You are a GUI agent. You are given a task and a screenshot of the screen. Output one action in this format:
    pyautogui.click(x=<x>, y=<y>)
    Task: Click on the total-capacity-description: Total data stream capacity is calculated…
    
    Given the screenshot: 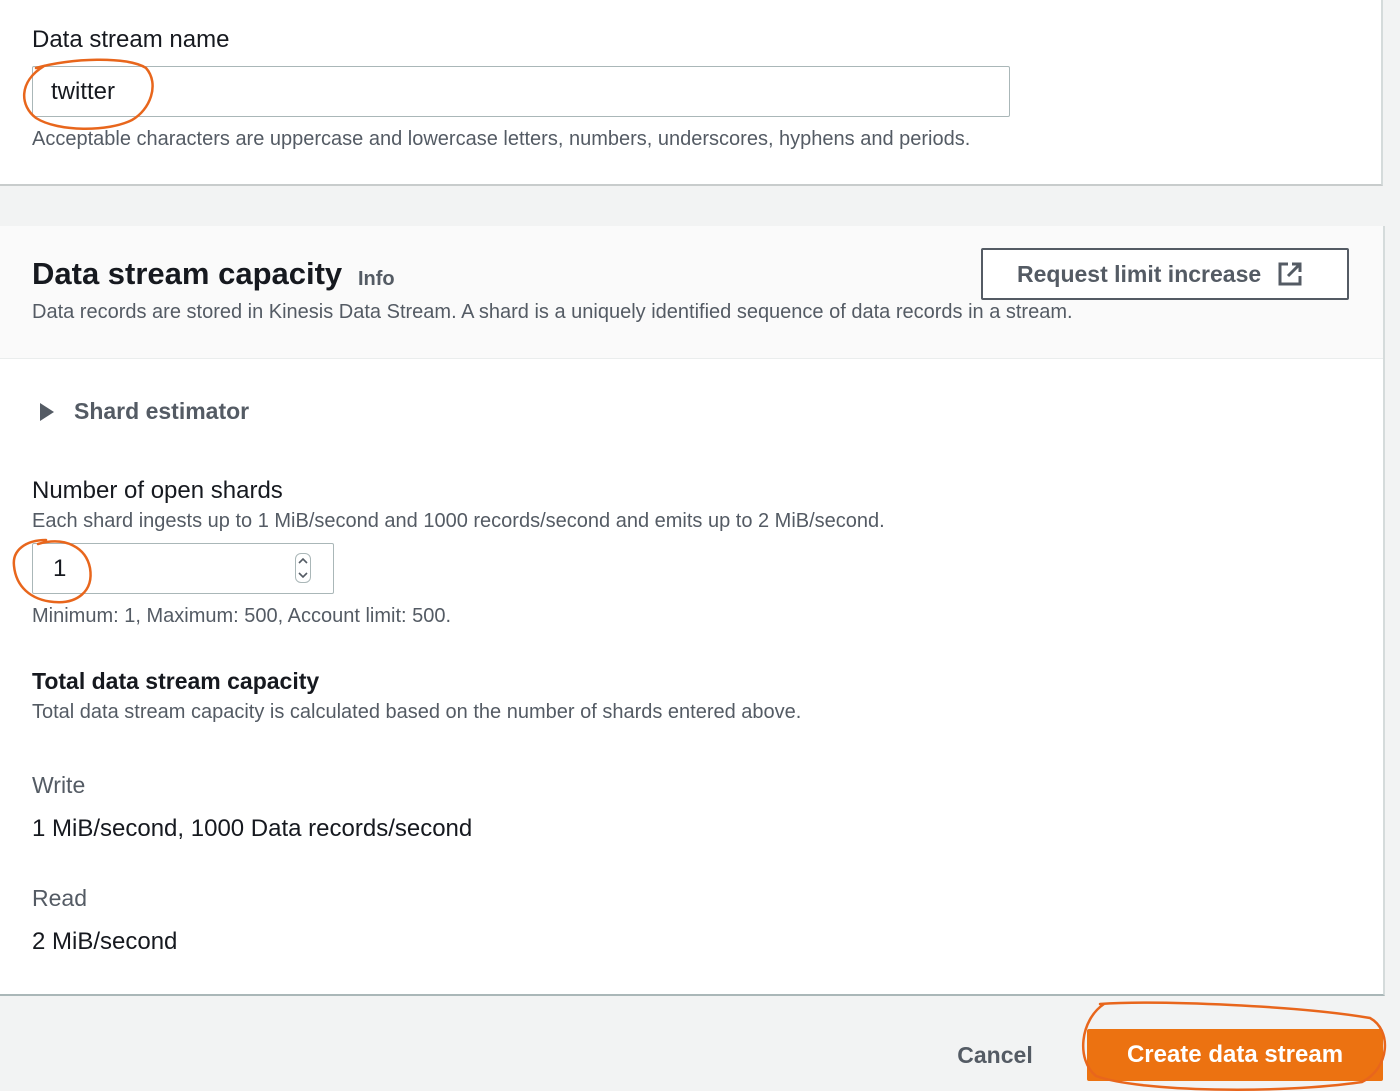 What is the action you would take?
    pyautogui.click(x=417, y=712)
    